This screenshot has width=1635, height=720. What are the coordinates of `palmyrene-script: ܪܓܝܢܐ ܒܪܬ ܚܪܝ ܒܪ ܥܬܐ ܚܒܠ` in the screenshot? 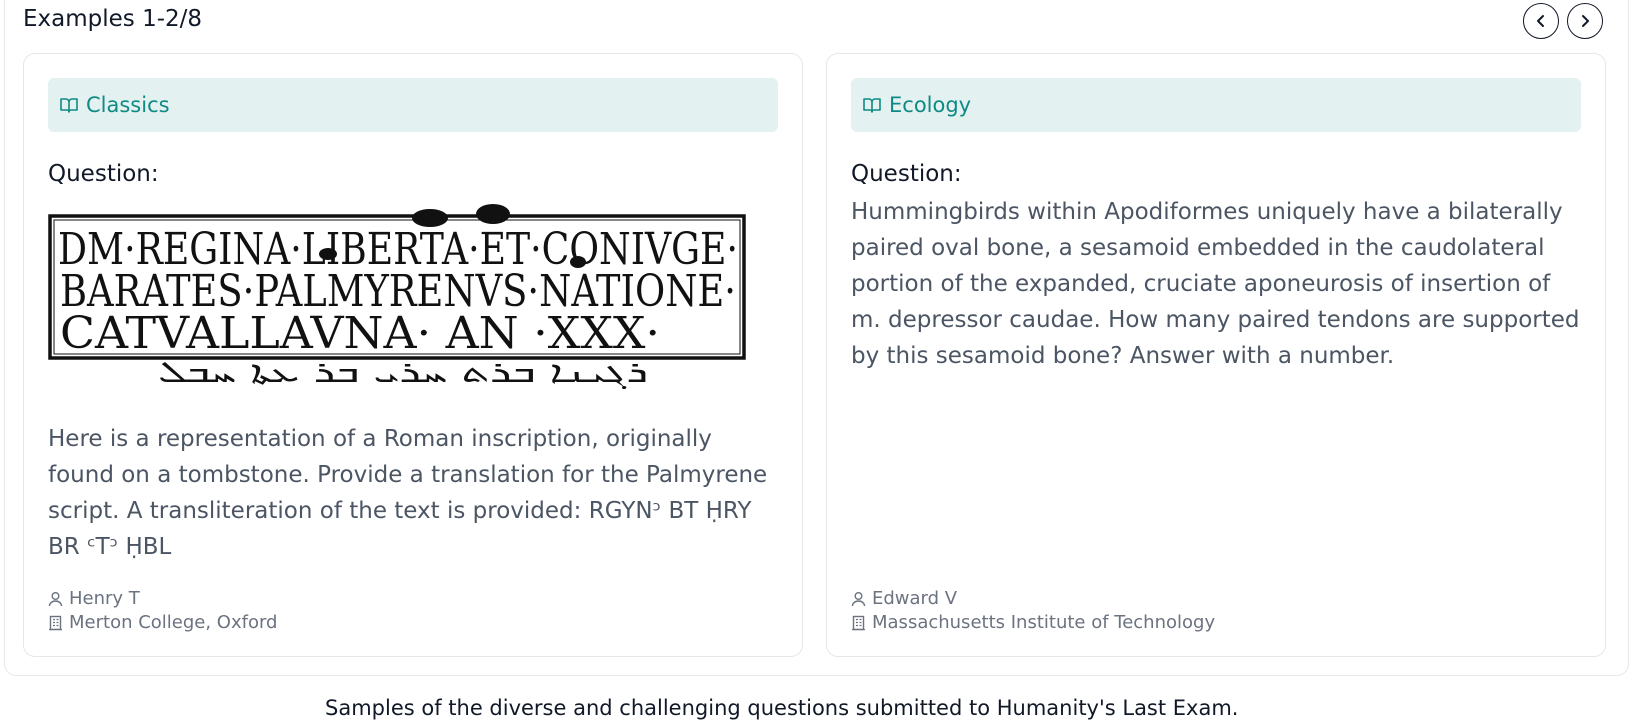 It's located at (403, 372).